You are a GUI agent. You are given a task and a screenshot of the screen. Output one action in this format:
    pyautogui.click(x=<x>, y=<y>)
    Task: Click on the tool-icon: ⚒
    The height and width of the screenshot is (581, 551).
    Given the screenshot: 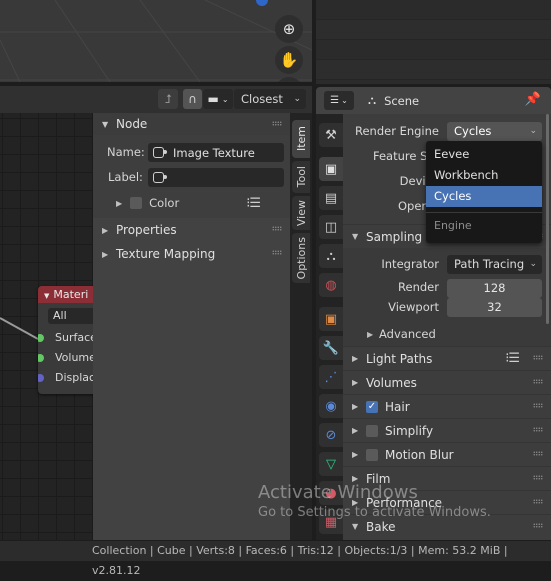 What is the action you would take?
    pyautogui.click(x=331, y=135)
    